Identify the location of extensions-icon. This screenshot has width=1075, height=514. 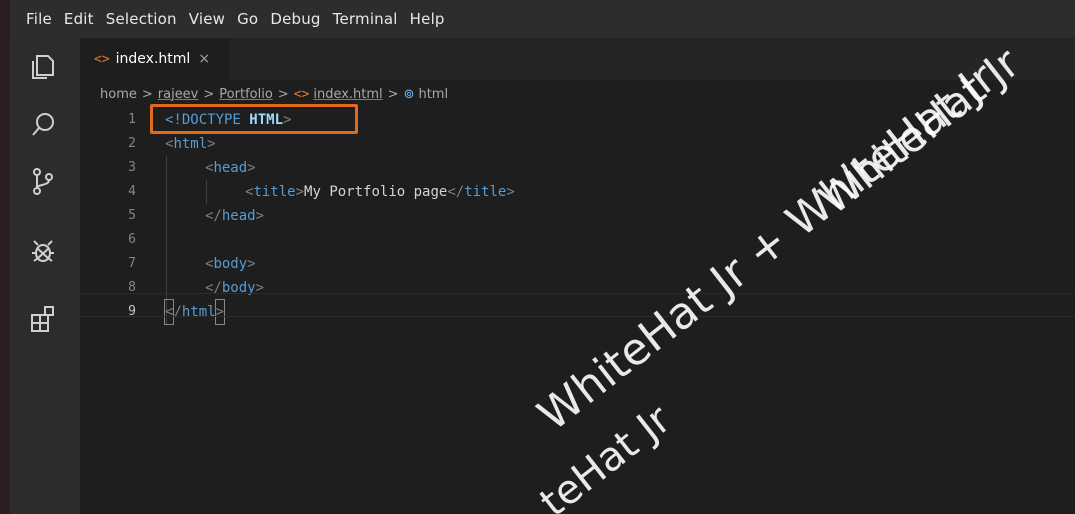
(43, 319).